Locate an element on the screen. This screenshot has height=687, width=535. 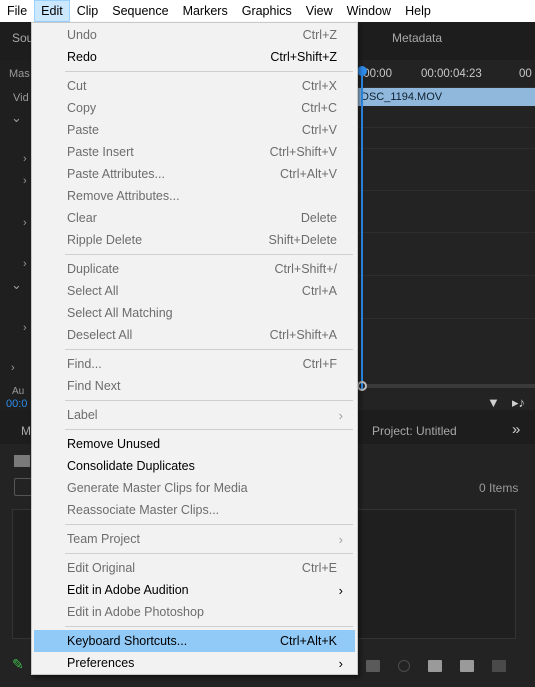
menu-item-cut: Cut Ctrl+X is located at coordinates (194, 86).